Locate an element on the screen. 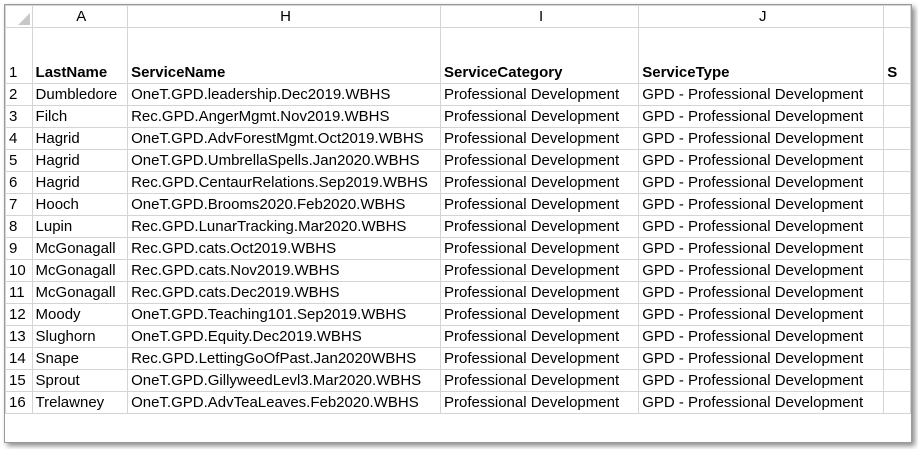 The width and height of the screenshot is (918, 449). row-number: 4 is located at coordinates (19, 138).